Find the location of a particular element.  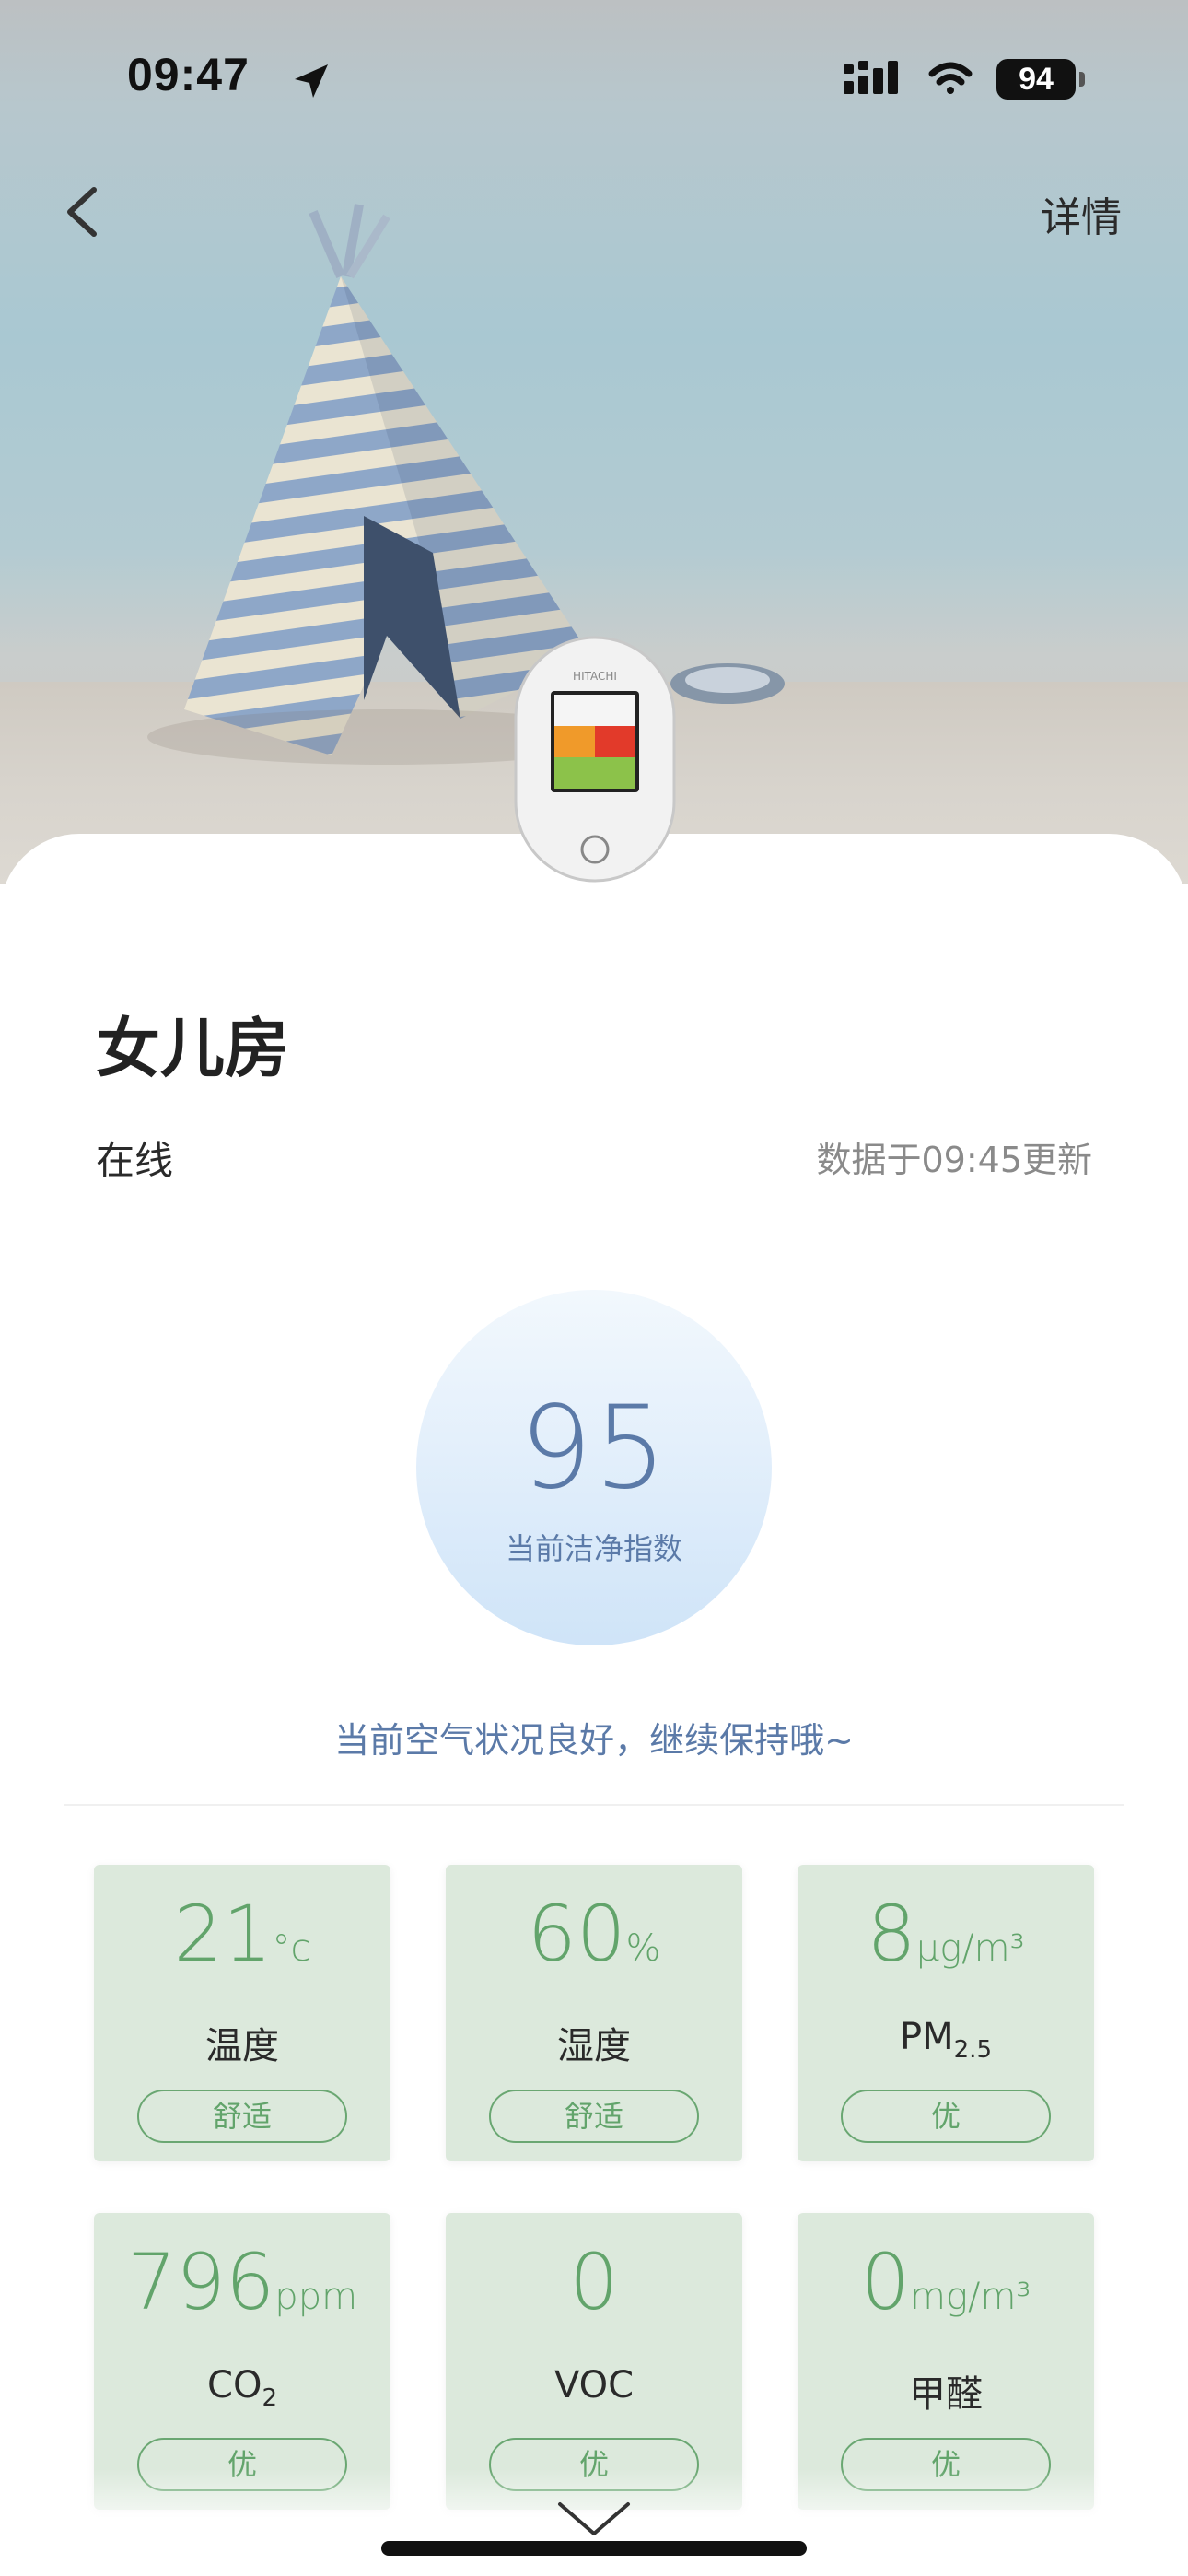

divider is located at coordinates (594, 1805).